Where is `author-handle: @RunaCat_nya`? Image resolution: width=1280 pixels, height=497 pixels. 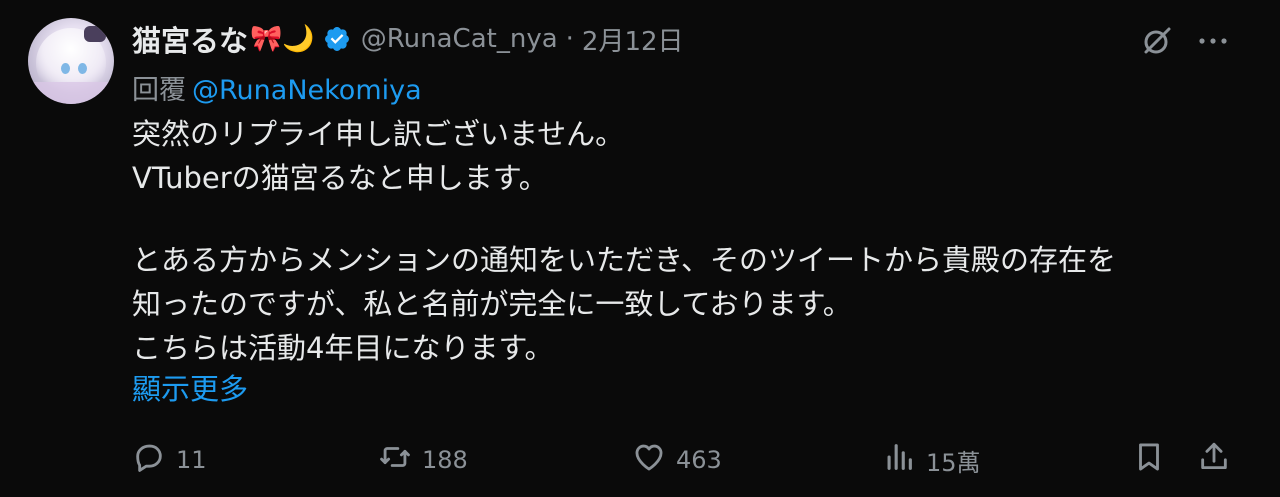
author-handle: @RunaCat_nya is located at coordinates (459, 39).